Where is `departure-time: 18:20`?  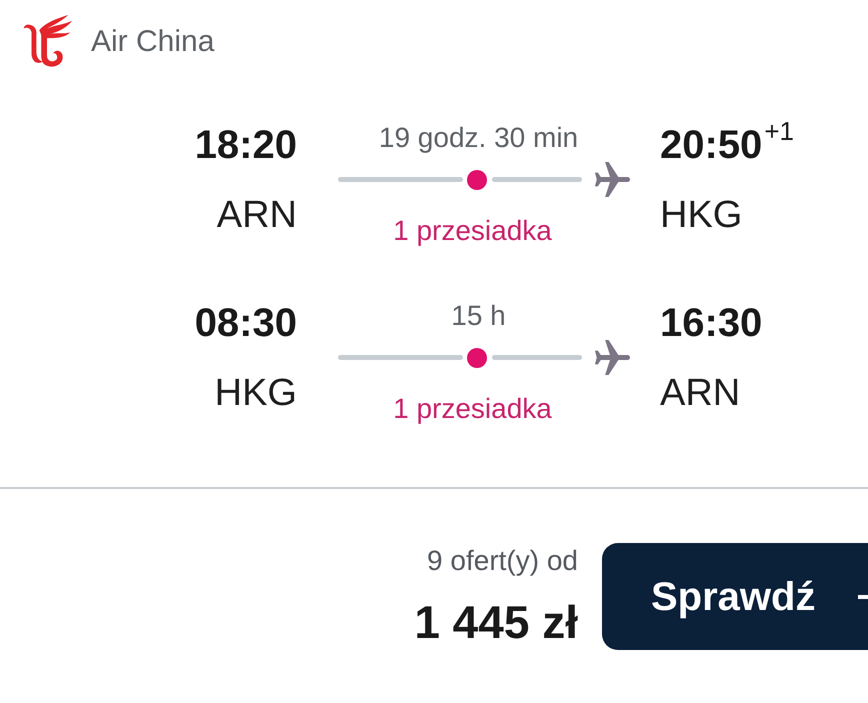 departure-time: 18:20 is located at coordinates (245, 145).